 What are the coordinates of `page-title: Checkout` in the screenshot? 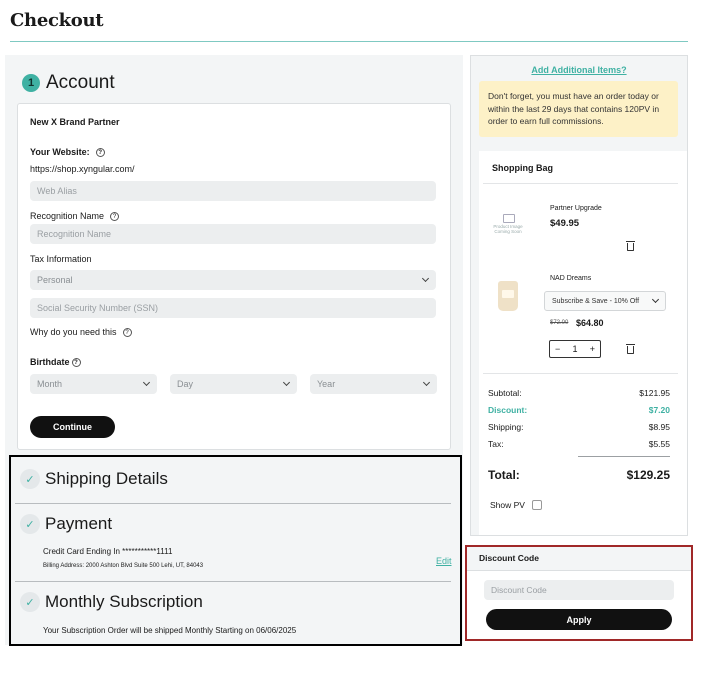 It's located at (57, 20).